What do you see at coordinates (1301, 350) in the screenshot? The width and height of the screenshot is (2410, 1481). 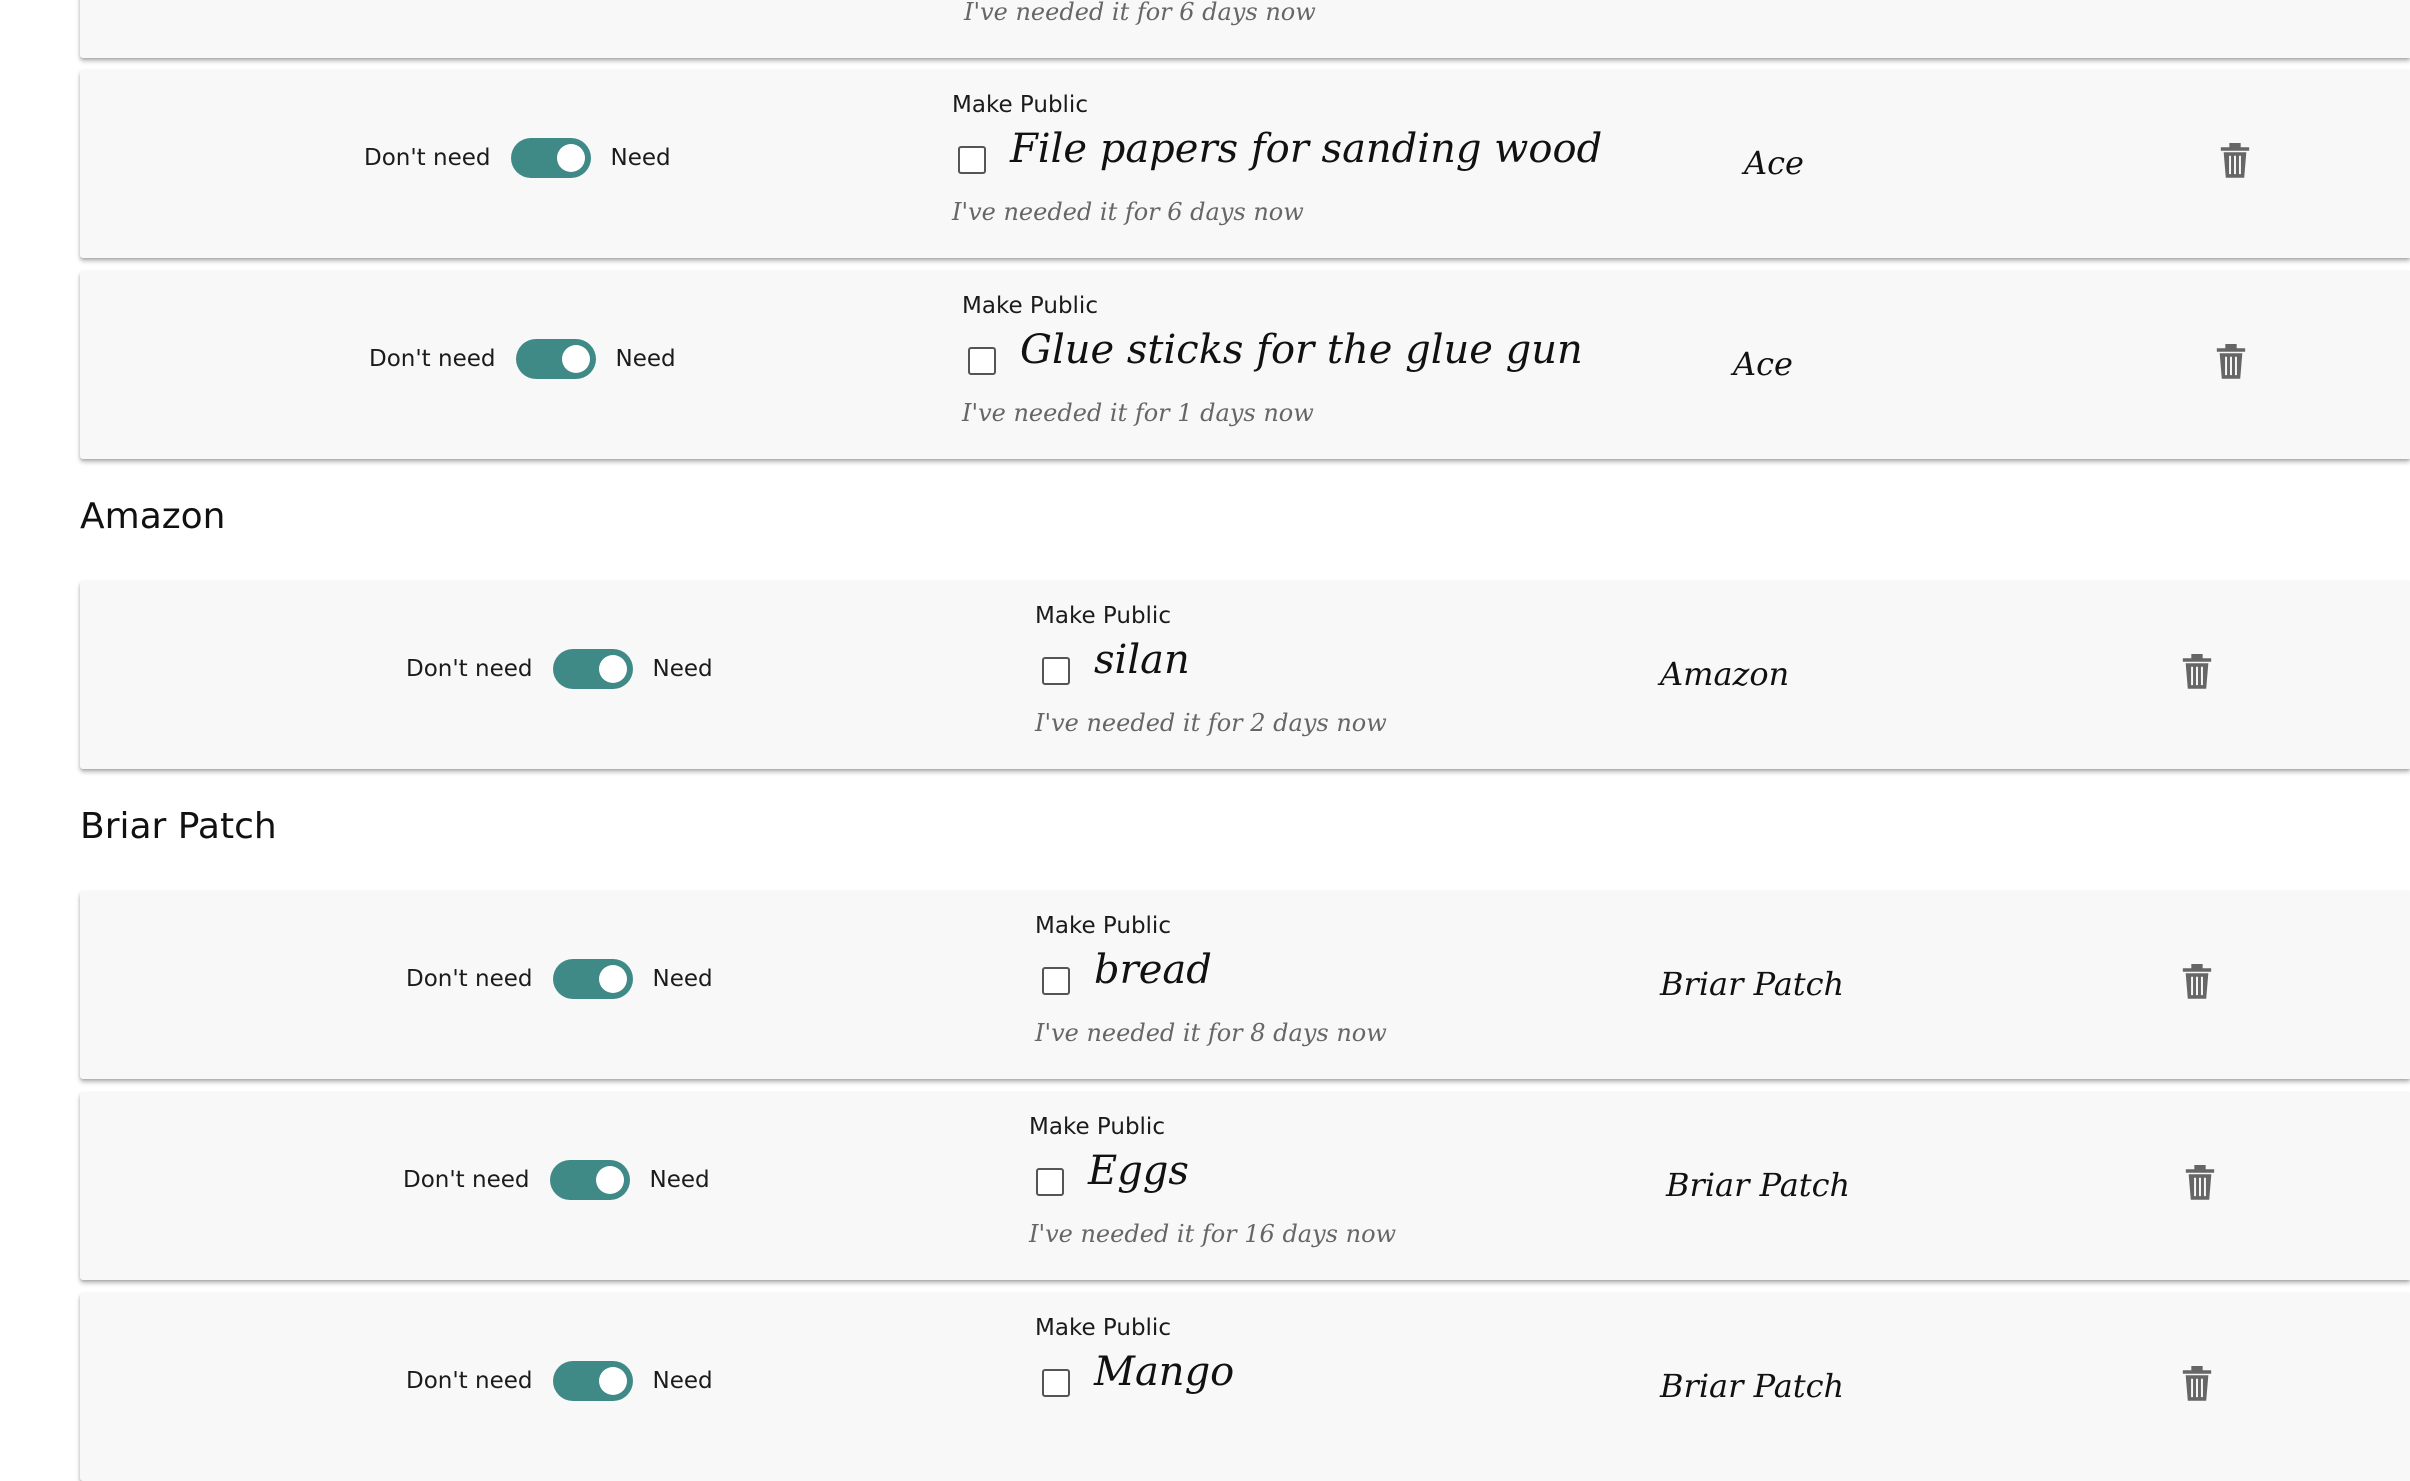 I see `item-name: Glue sticks for the glue gun` at bounding box center [1301, 350].